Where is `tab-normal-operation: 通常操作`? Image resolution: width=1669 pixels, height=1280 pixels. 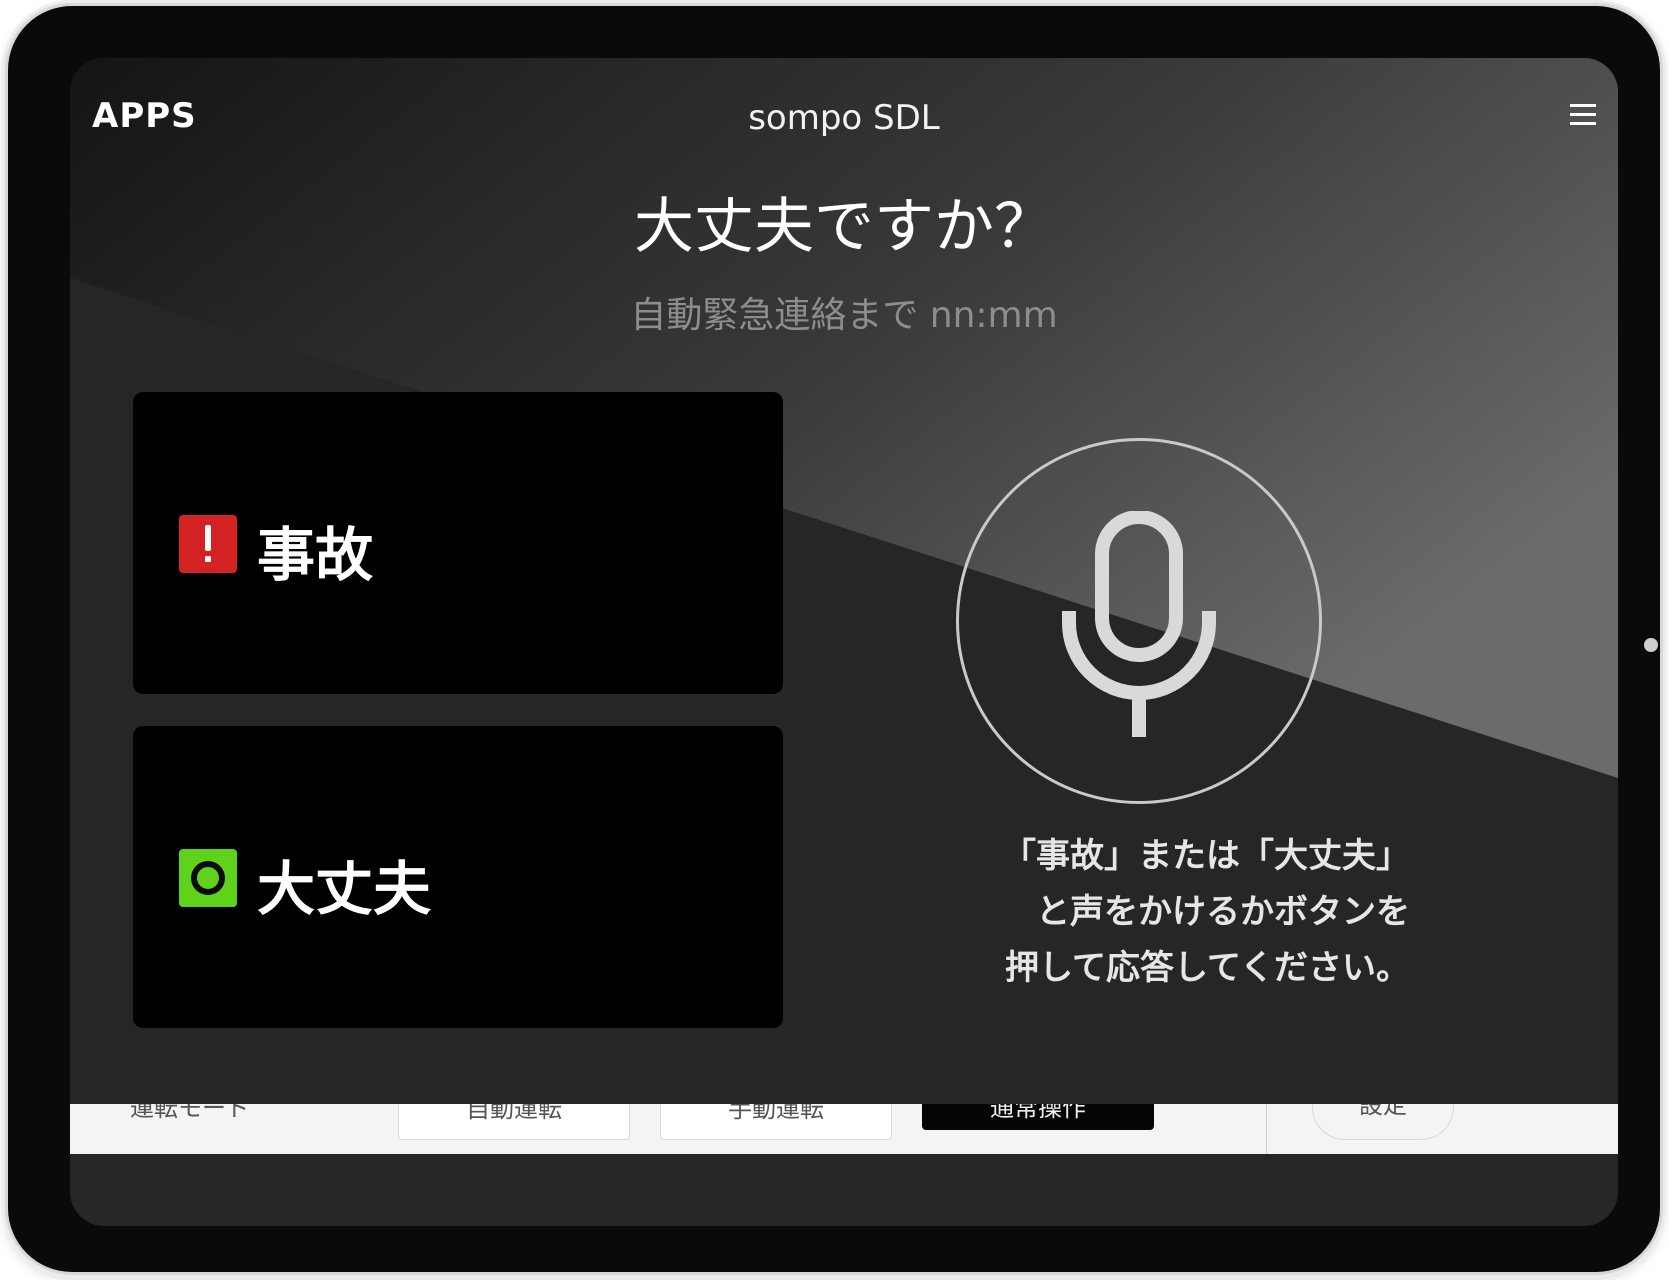 tab-normal-operation: 通常操作 is located at coordinates (1038, 1117).